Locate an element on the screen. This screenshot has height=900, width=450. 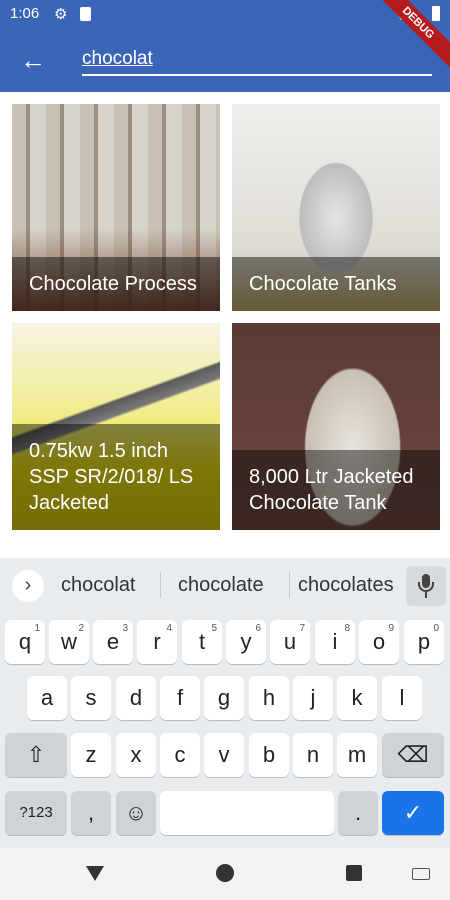
key-h: h is located at coordinates (269, 698).